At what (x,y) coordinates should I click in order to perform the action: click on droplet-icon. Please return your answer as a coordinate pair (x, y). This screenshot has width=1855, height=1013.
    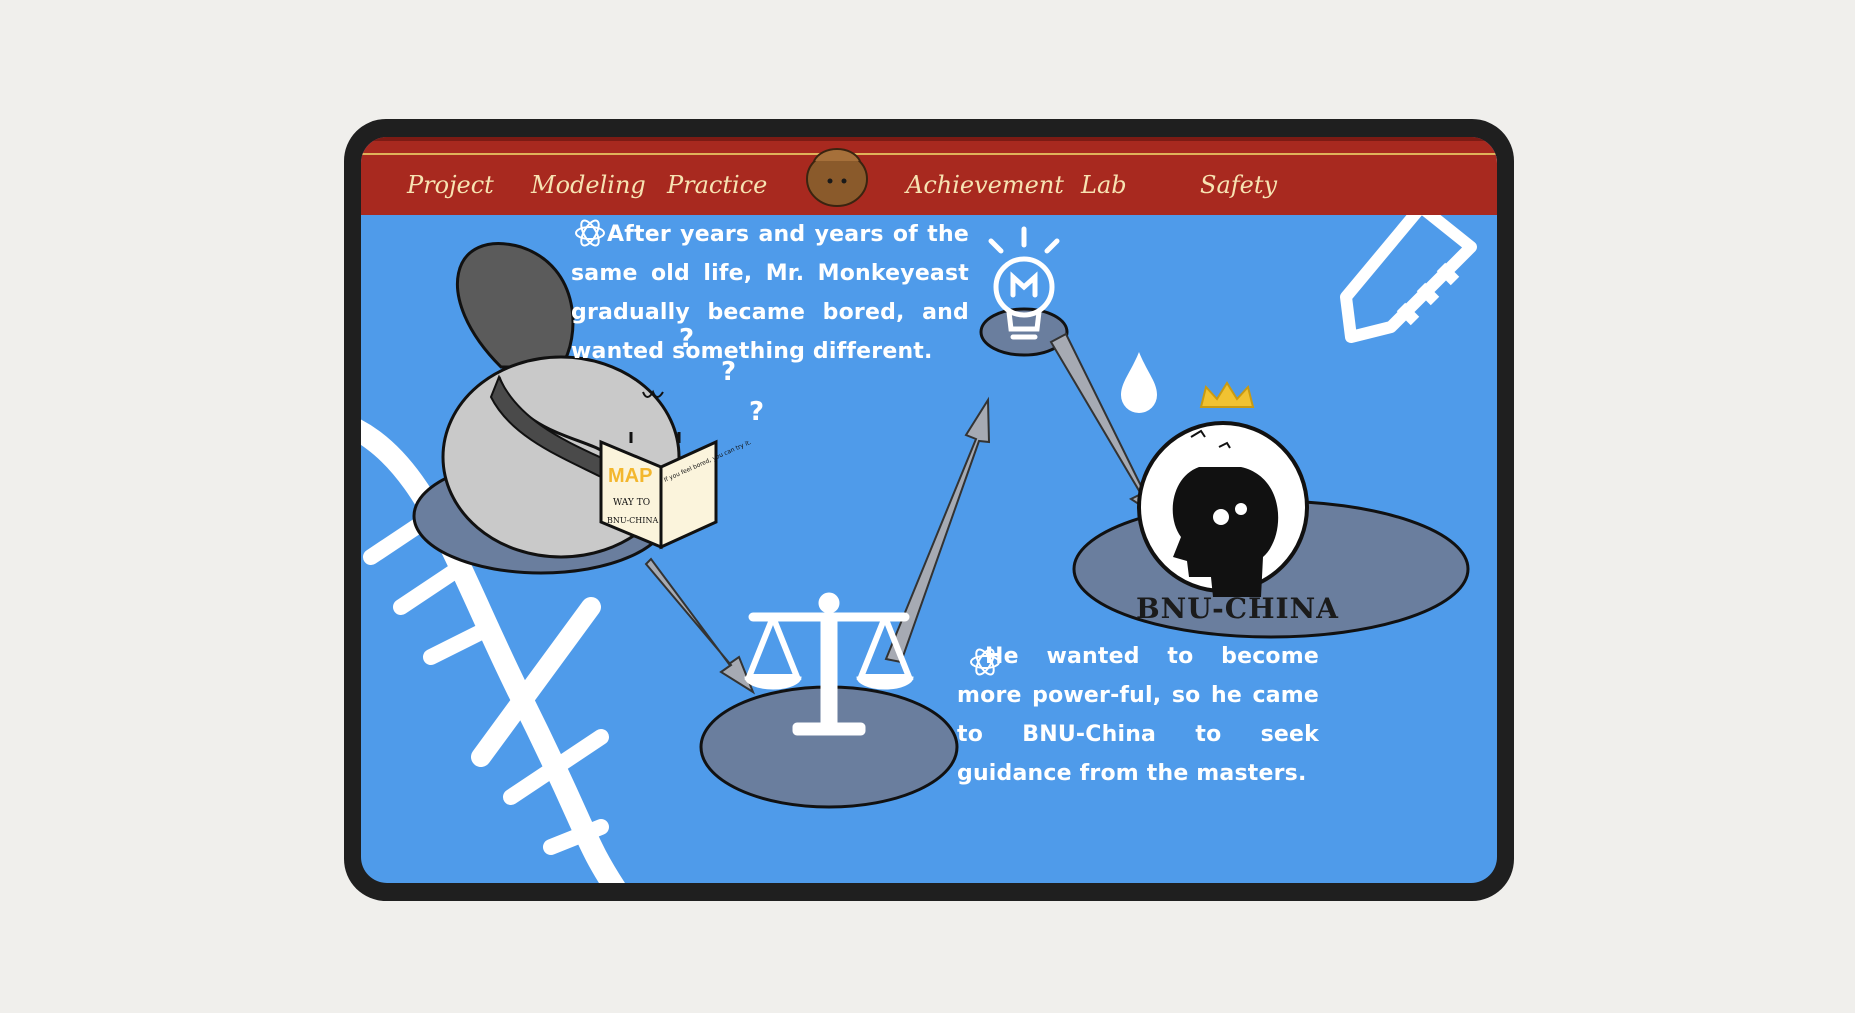
    Looking at the image, I should click on (1139, 382).